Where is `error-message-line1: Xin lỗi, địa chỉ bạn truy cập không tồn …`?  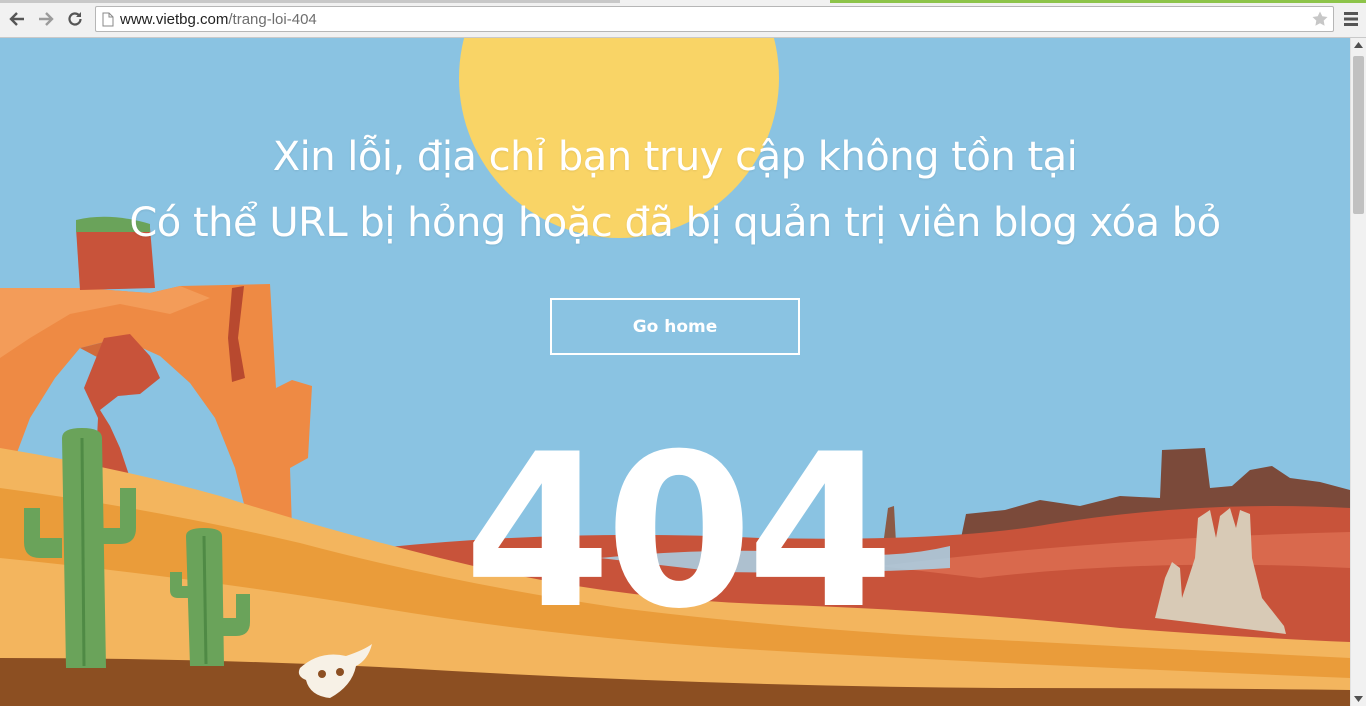 error-message-line1: Xin lỗi, địa chỉ bạn truy cập không tồn … is located at coordinates (675, 157).